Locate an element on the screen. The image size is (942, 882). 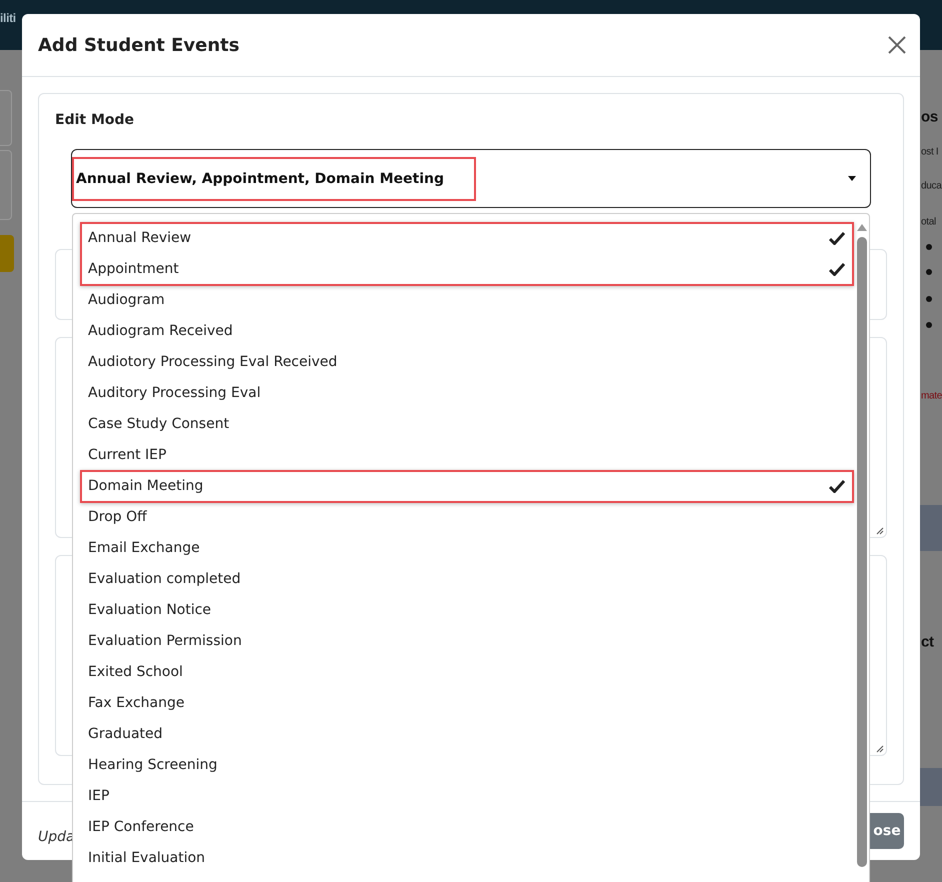
background-text: os is located at coordinates (929, 117).